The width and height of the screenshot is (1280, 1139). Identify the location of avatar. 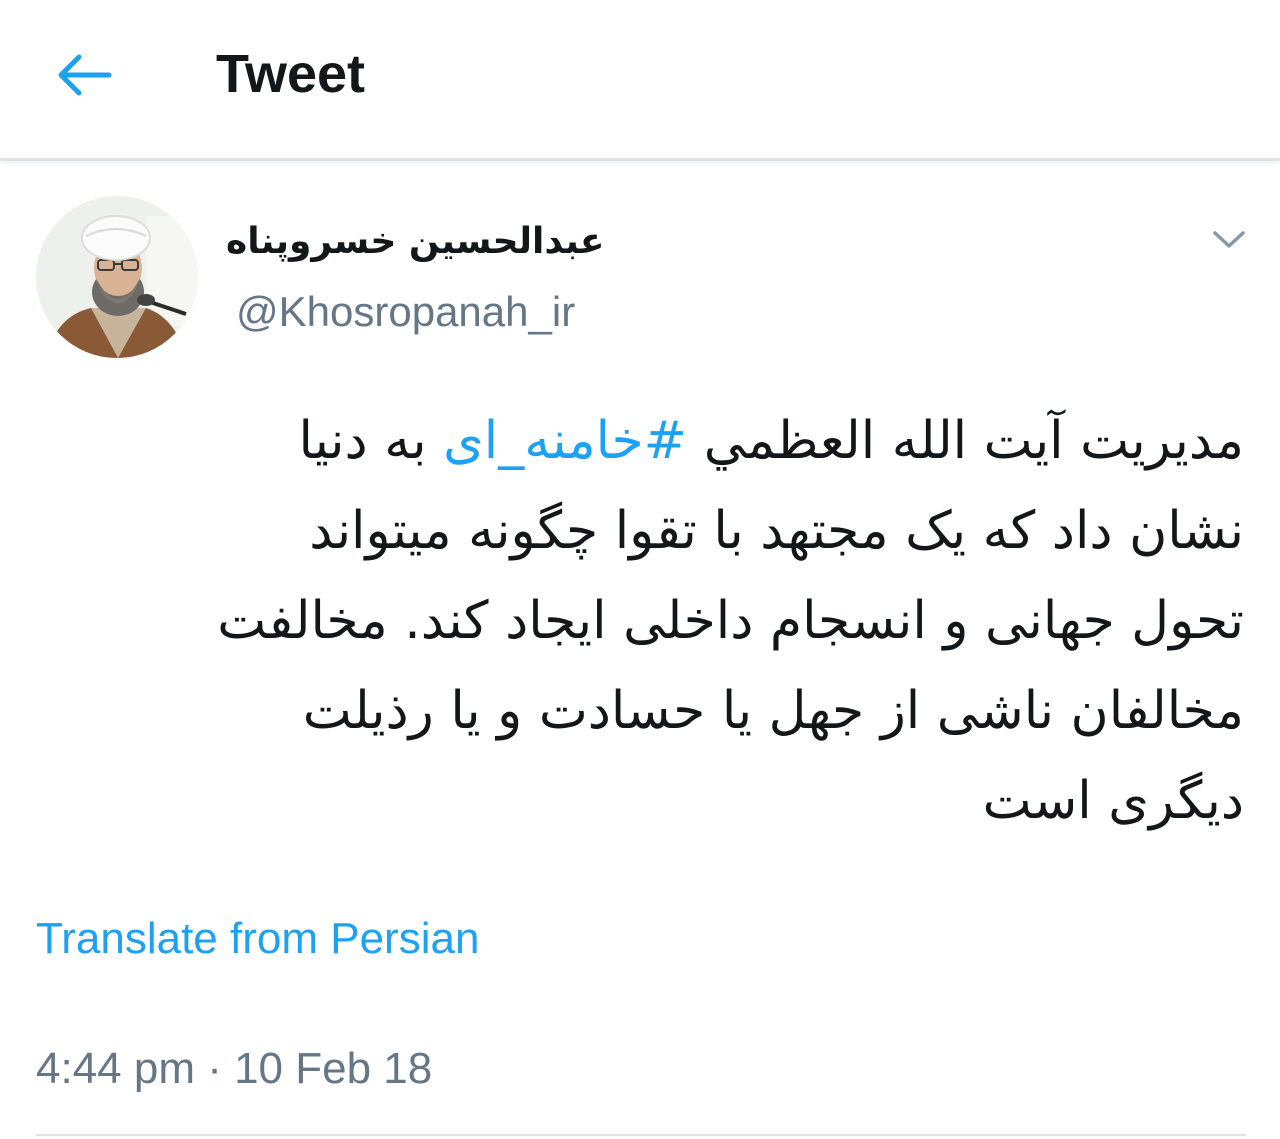
(117, 277).